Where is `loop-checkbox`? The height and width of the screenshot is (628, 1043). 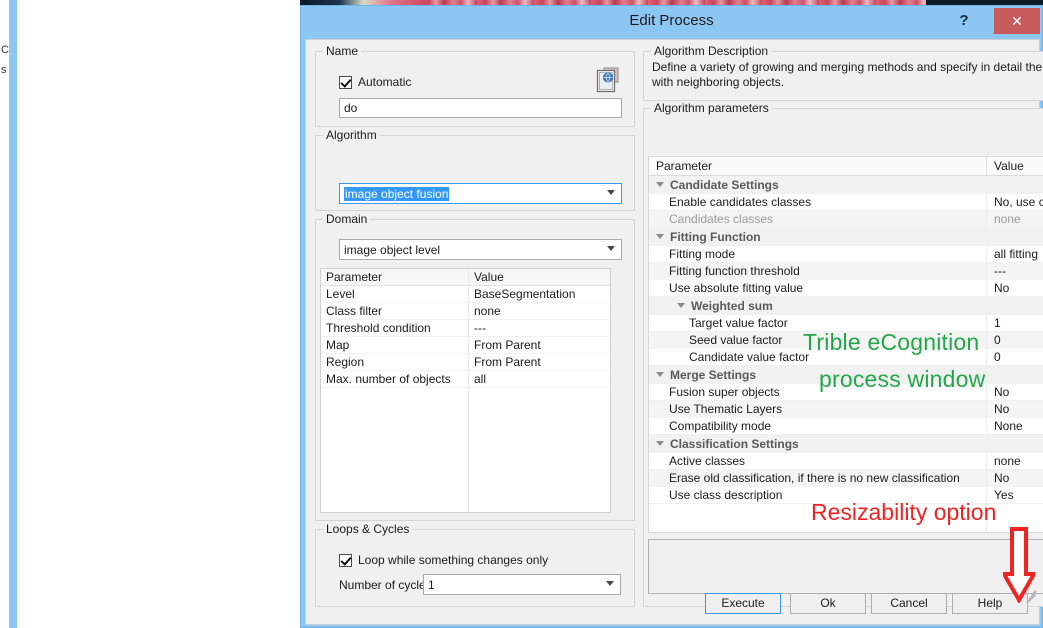
loop-checkbox is located at coordinates (345, 560).